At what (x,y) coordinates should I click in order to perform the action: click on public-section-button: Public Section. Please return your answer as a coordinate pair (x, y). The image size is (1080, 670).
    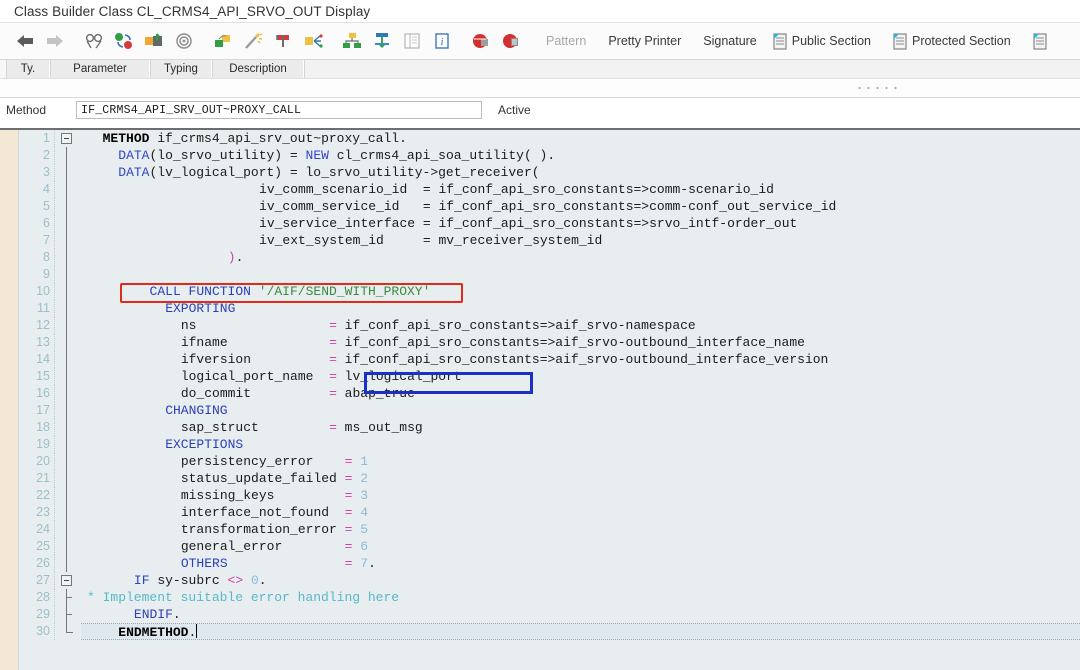
    Looking at the image, I should click on (828, 41).